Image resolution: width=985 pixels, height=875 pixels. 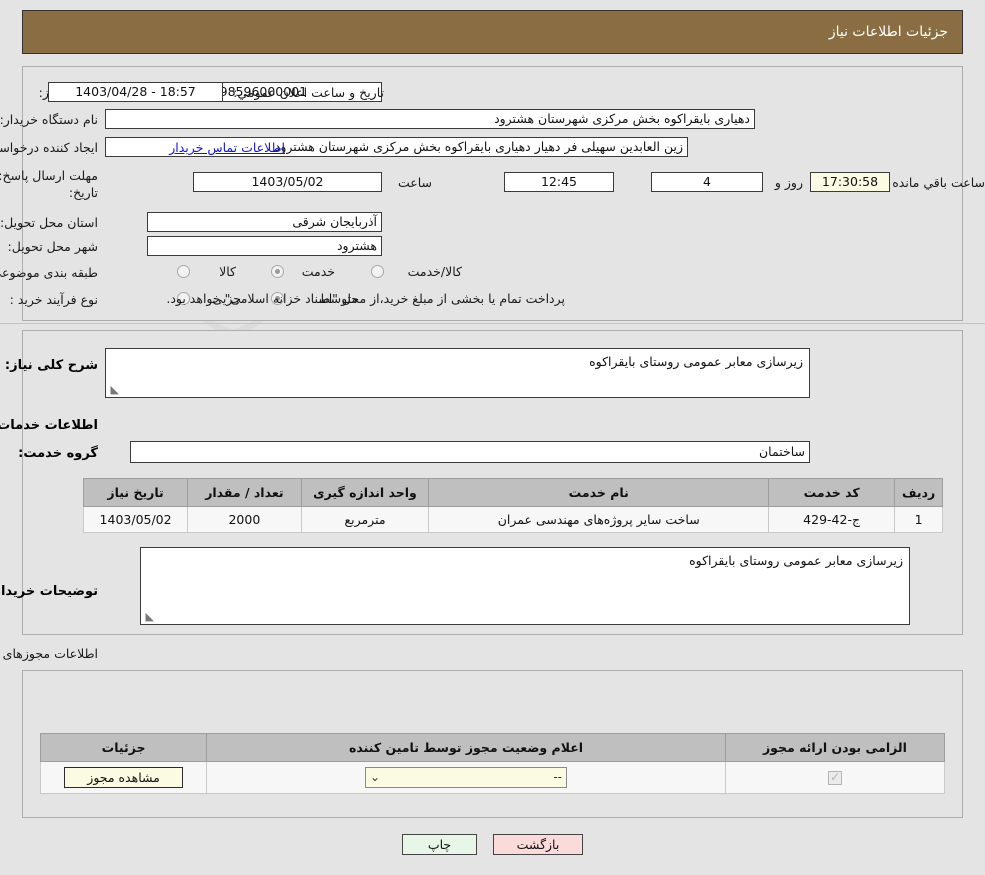 I want to click on cell-permit-required, so click(x=835, y=777).